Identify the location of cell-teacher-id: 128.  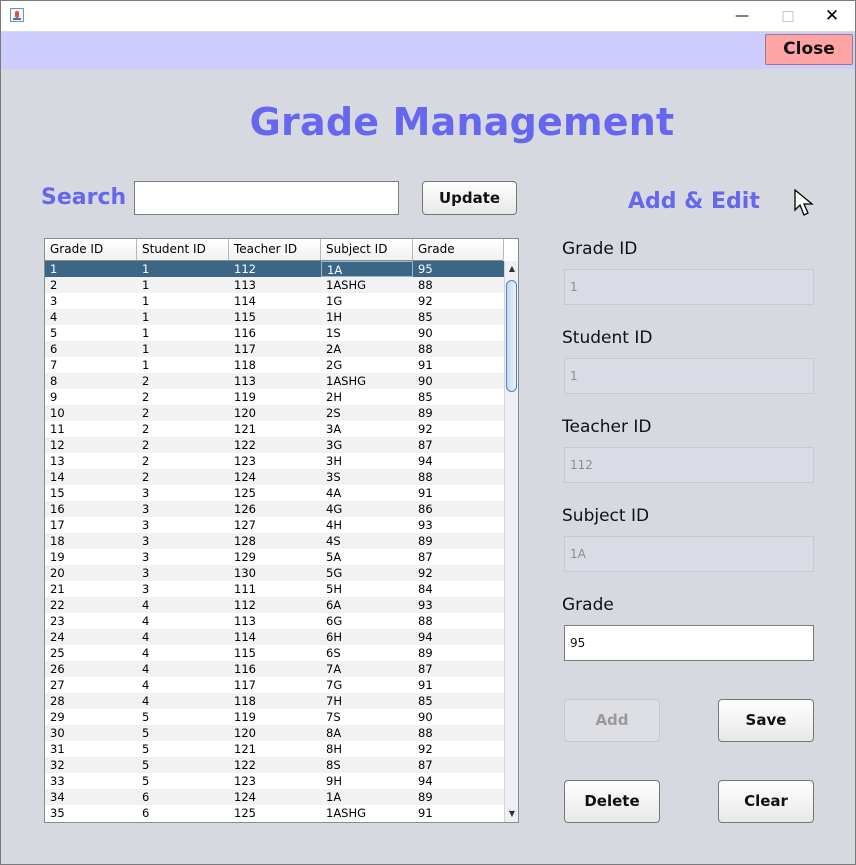
(245, 541).